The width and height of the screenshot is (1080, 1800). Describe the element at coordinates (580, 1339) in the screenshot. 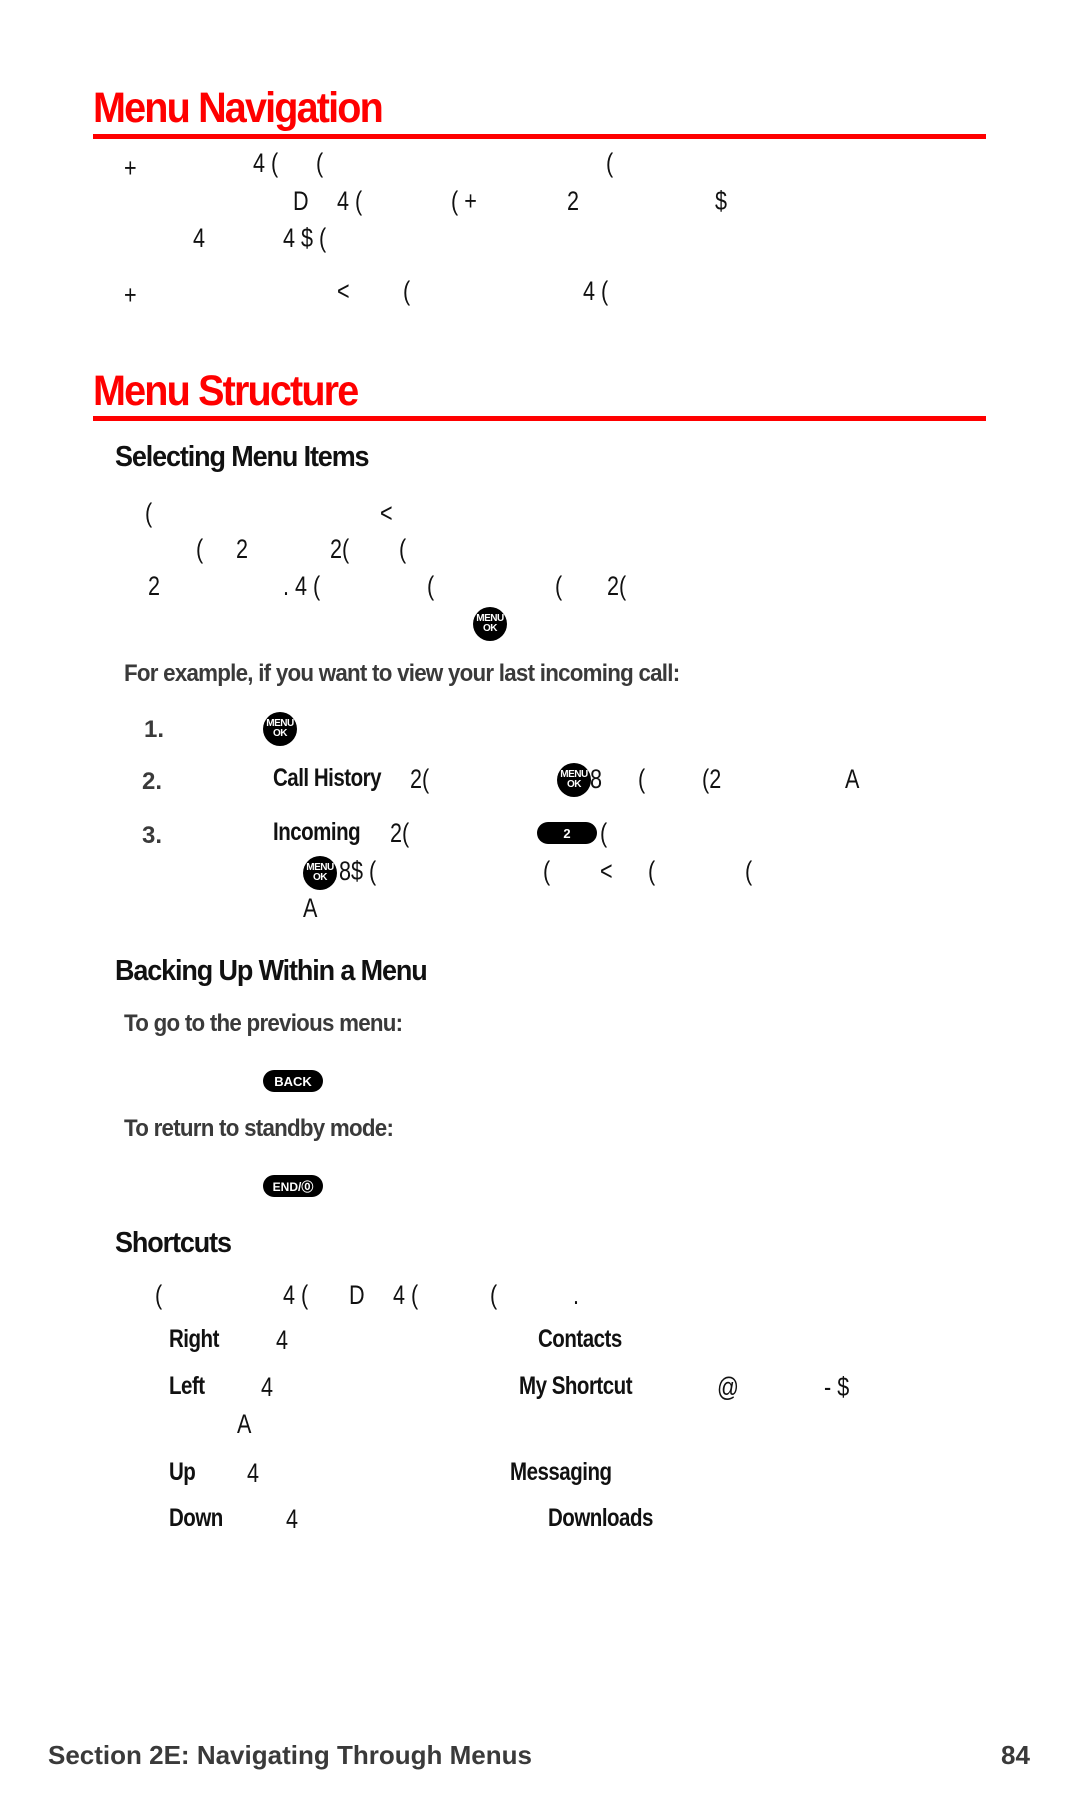

I see `shortcut-target: Contacts` at that location.